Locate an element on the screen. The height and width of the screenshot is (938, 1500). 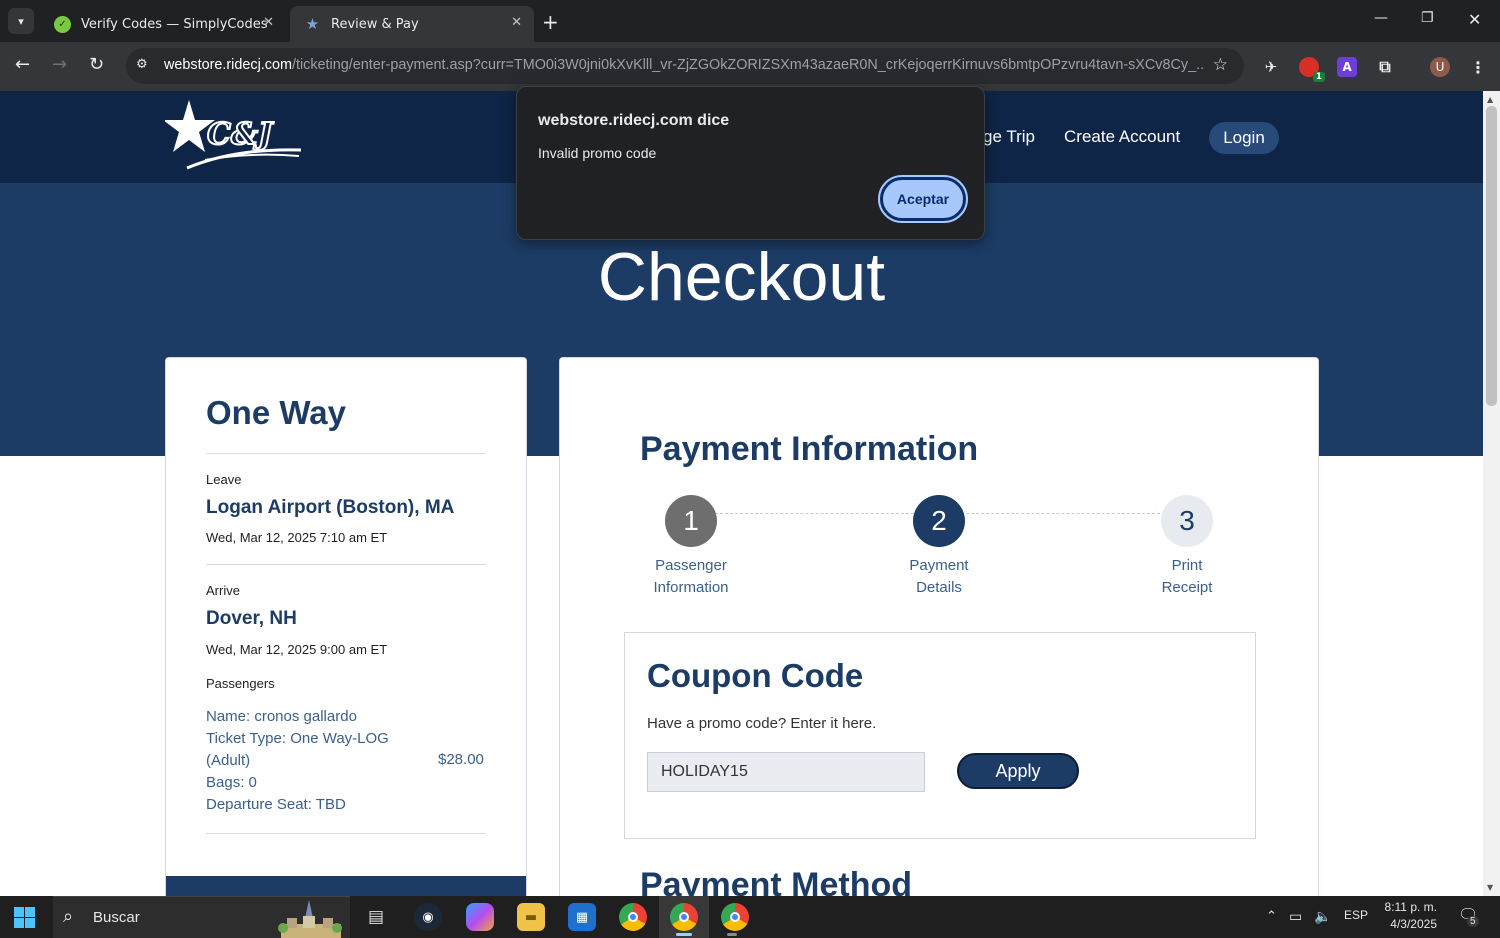
volume-icon: 🔈 is located at coordinates (1322, 916).